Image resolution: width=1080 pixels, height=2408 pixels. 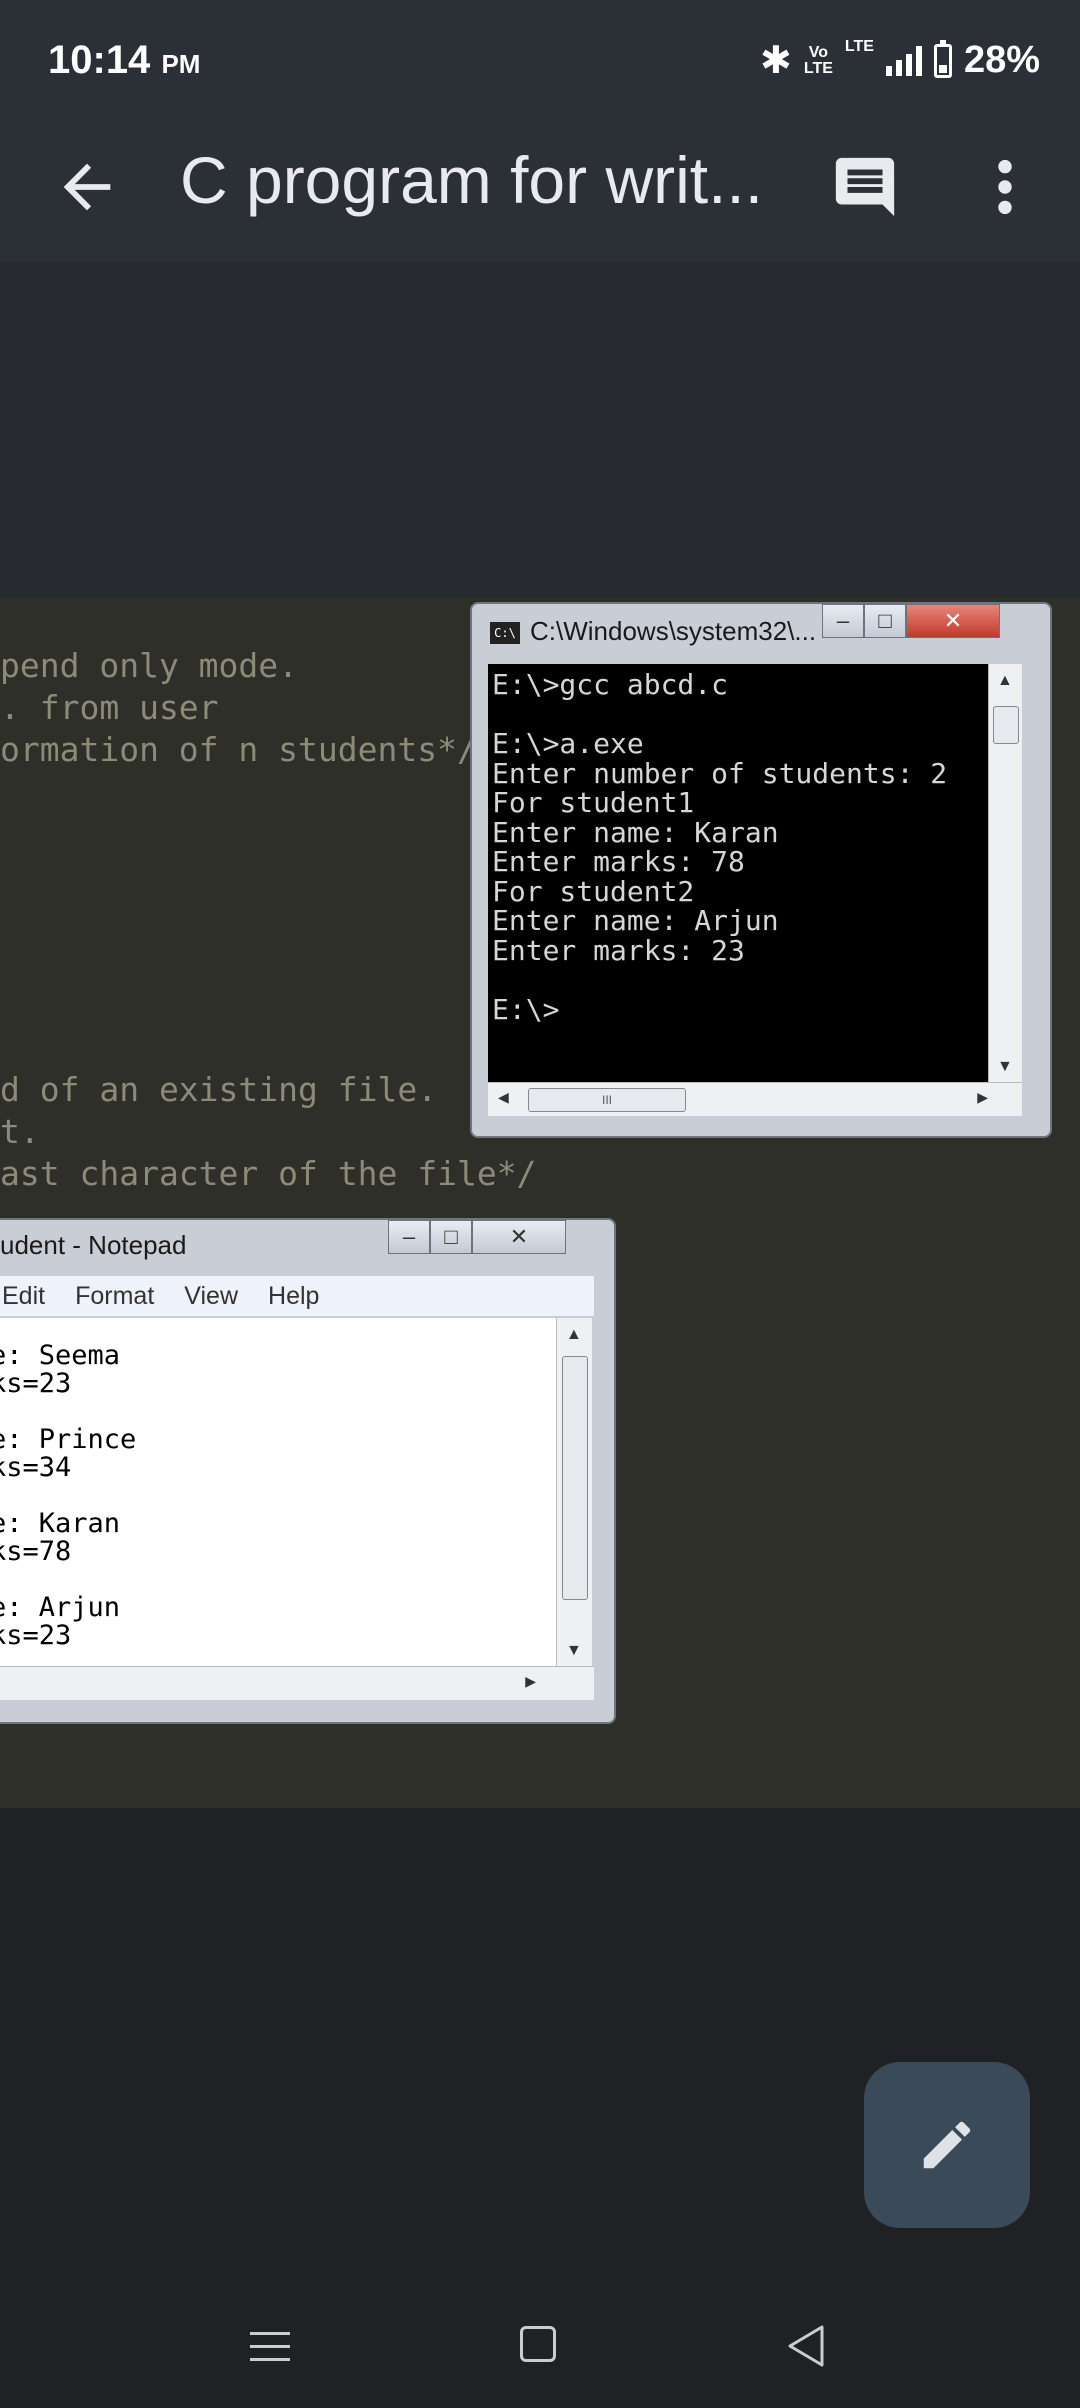 I want to click on status-icons: ✱ Vo LTE LTE 28%, so click(x=900, y=60).